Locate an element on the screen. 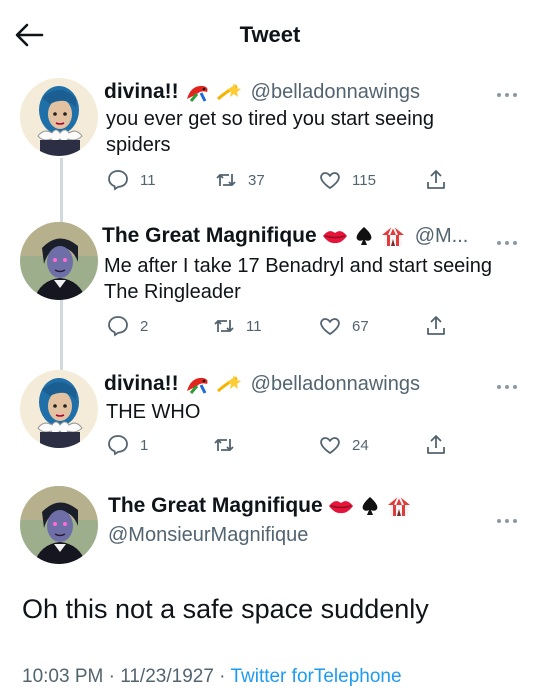 The width and height of the screenshot is (540, 695). reply-button: 2 is located at coordinates (127, 326).